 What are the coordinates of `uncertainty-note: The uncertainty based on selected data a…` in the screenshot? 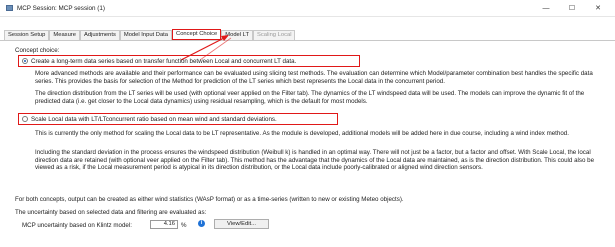 It's located at (111, 212).